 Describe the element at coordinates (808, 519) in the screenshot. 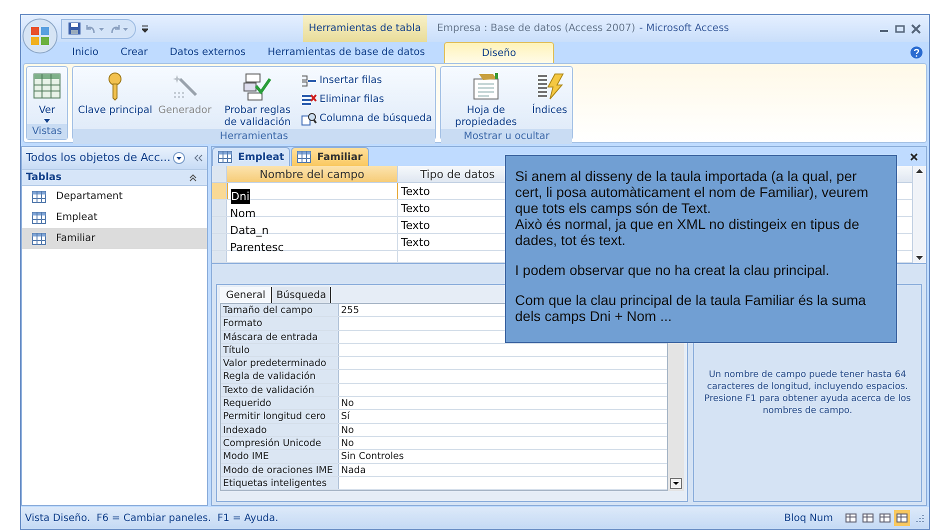

I see `num-lock-indicator: Bloq Num` at that location.